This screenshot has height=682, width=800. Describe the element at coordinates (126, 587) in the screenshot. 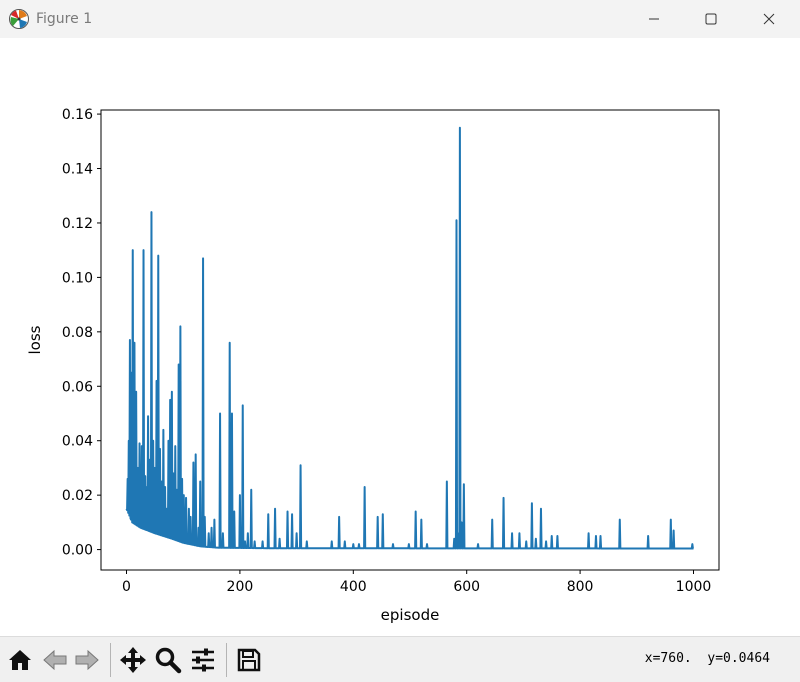

I see `x-tick-label: 0` at that location.